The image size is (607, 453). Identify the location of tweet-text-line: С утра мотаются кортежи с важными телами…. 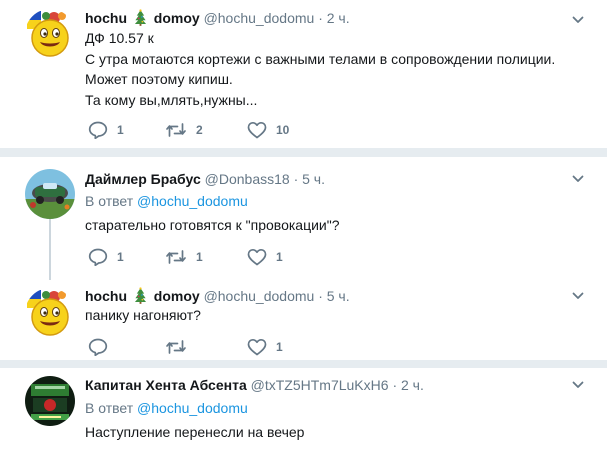
(320, 59).